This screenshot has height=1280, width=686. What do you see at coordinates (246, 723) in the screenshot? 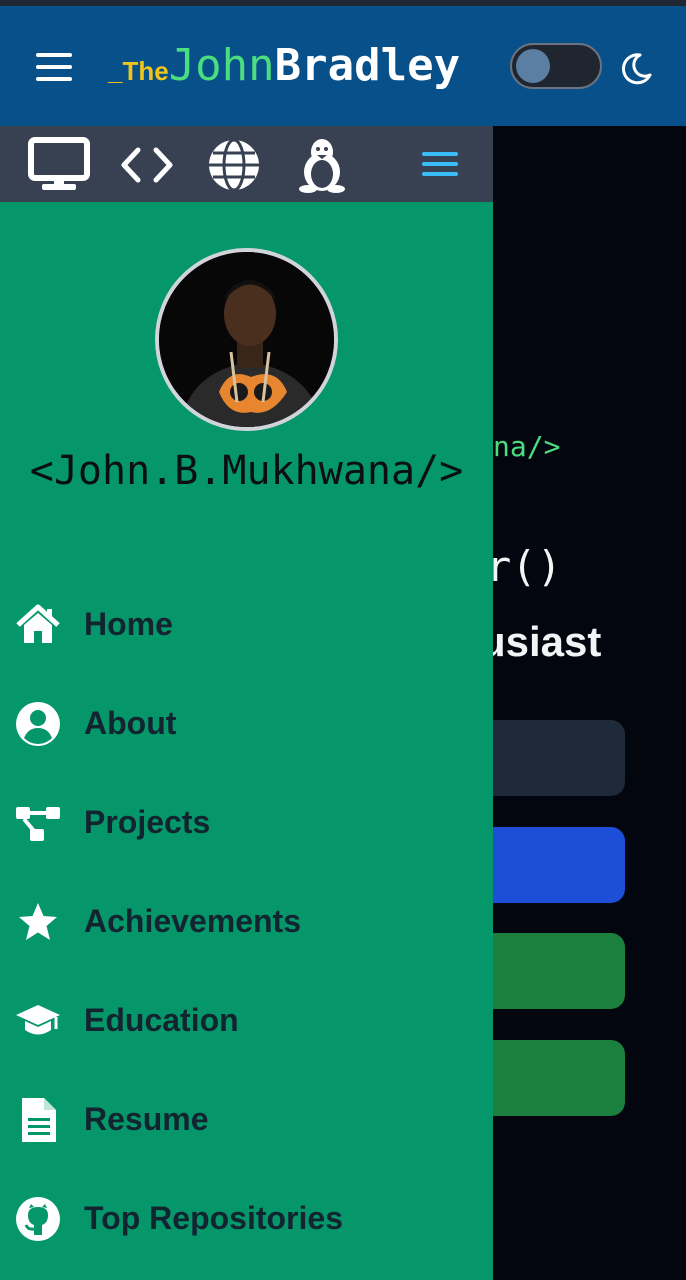
I see `nav-item-about: About` at bounding box center [246, 723].